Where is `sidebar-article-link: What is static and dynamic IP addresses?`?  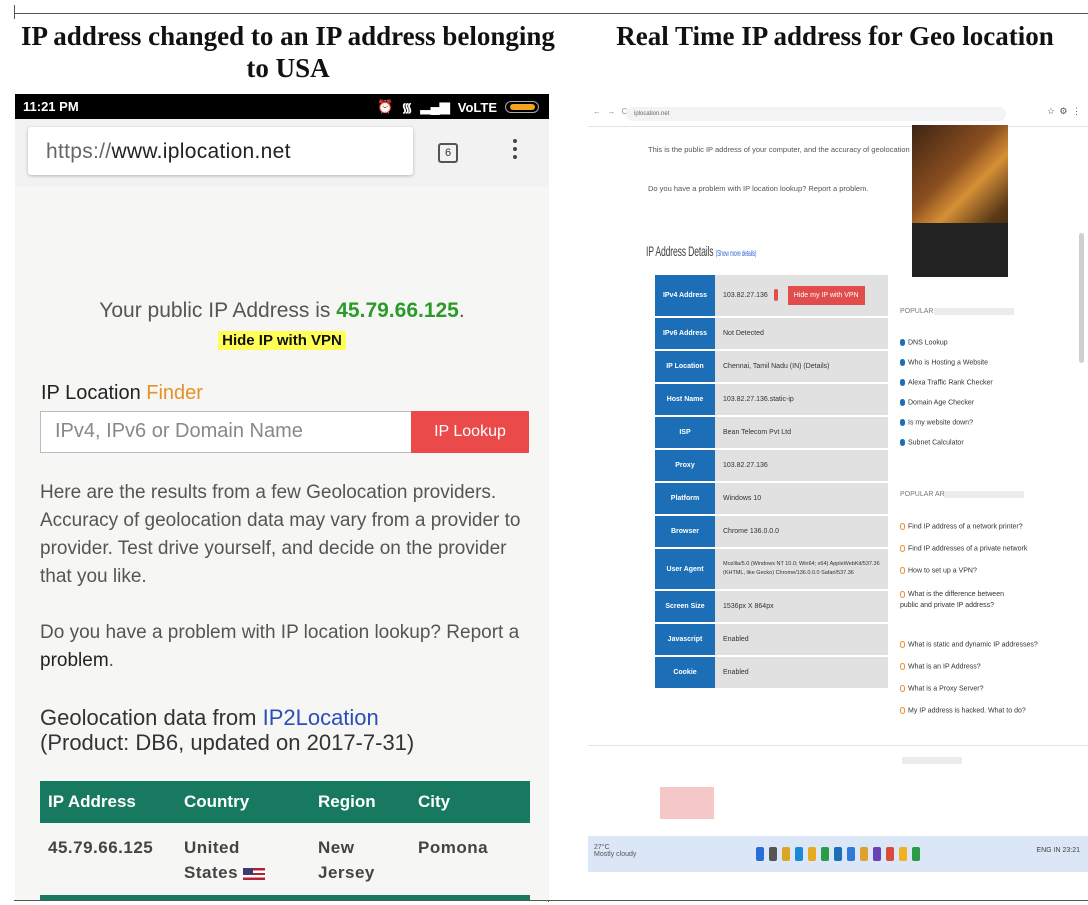 sidebar-article-link: What is static and dynamic IP addresses? is located at coordinates (969, 644).